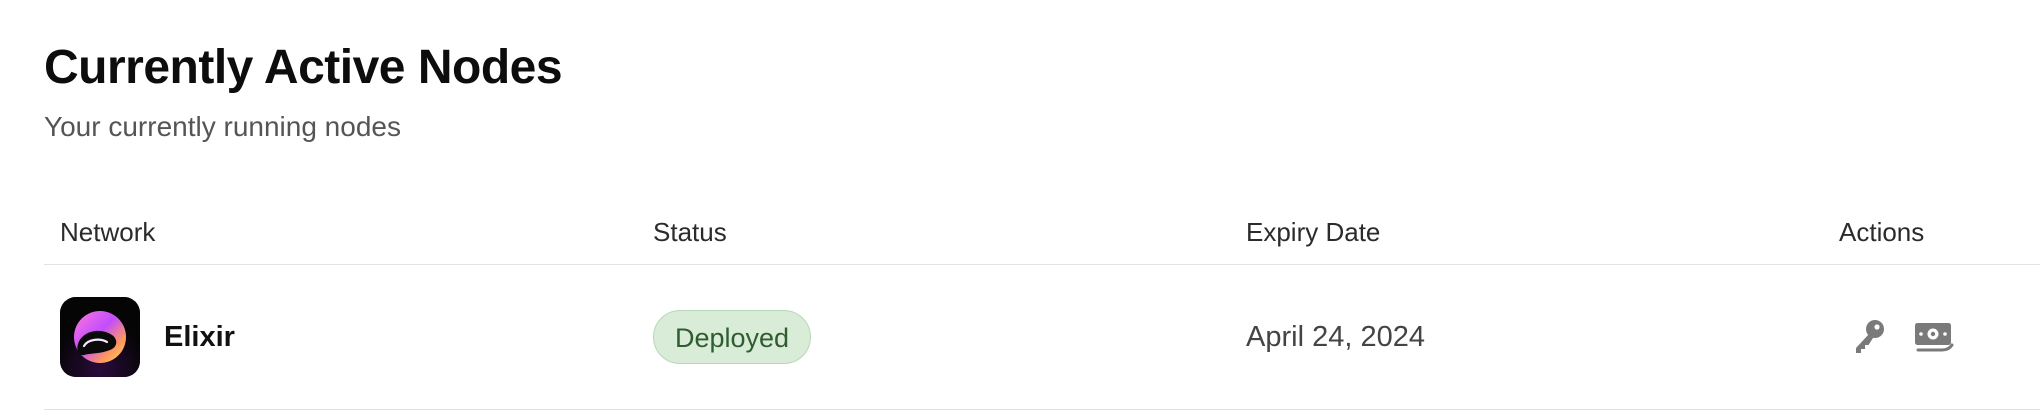  Describe the element at coordinates (108, 232) in the screenshot. I see `column-header-network: Network` at that location.